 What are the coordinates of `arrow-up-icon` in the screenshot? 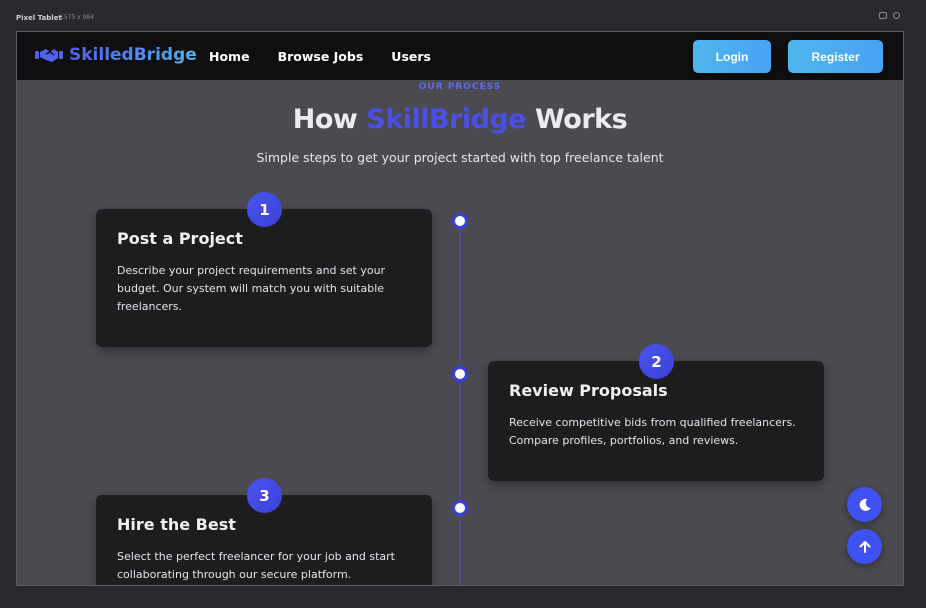 It's located at (864, 546).